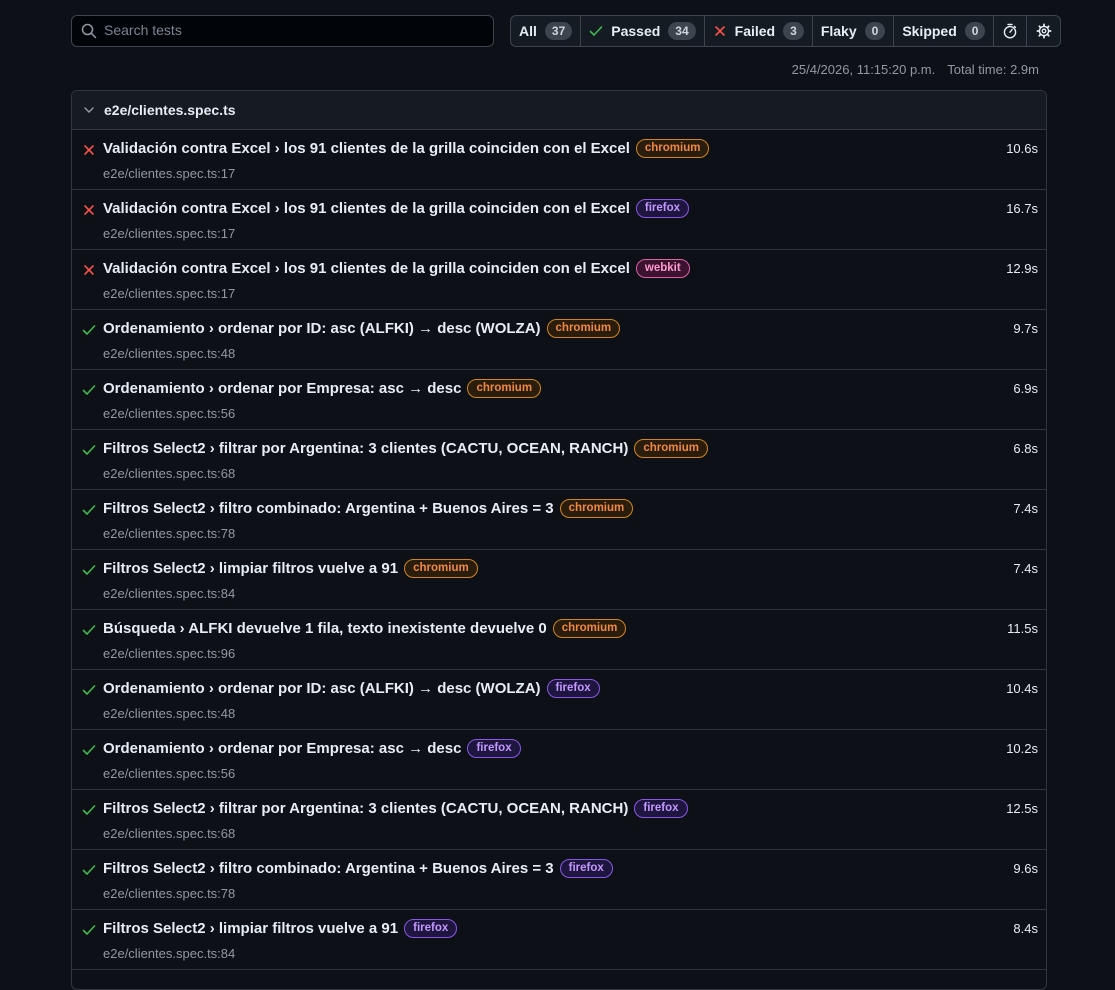 This screenshot has height=990, width=1115. Describe the element at coordinates (662, 268) in the screenshot. I see `project-badge: webkit` at that location.